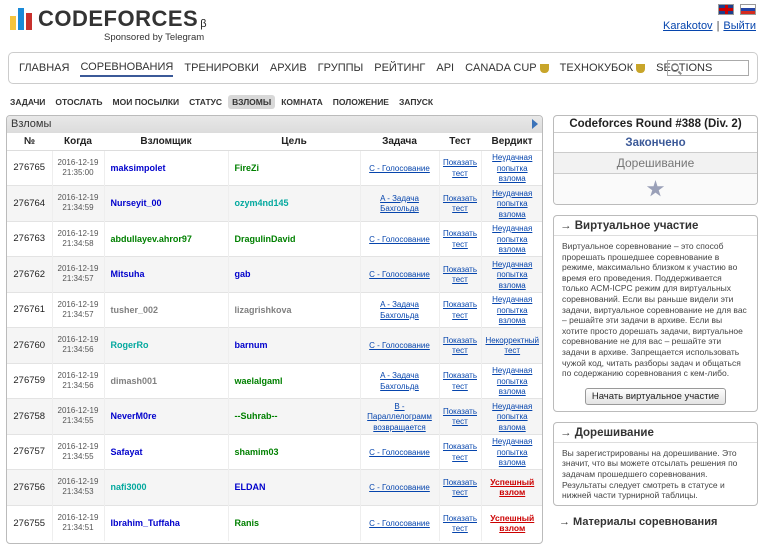  I want to click on hacker-link: dimash001, so click(134, 381).